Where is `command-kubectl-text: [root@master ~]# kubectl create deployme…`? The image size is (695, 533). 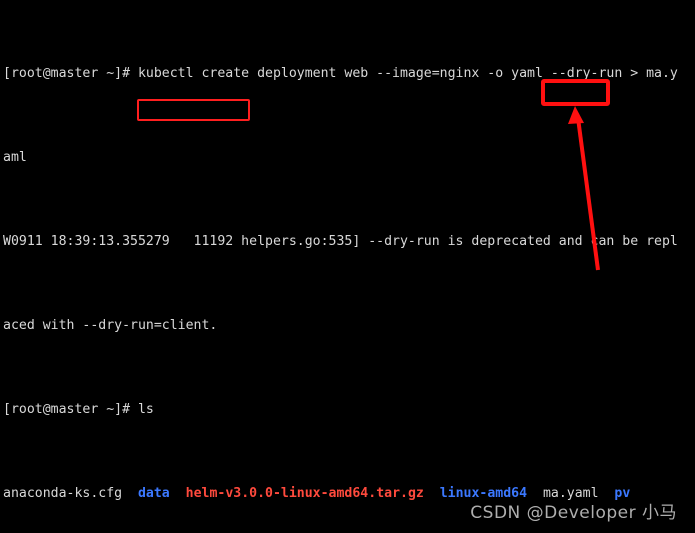 command-kubectl-text: [root@master ~]# kubectl create deployme… is located at coordinates (340, 73).